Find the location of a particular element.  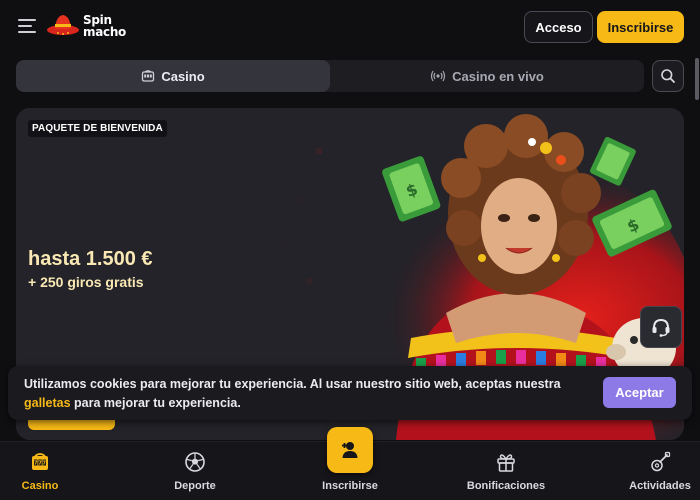

promo-free-spins: + 250 giros gratis is located at coordinates (86, 282).